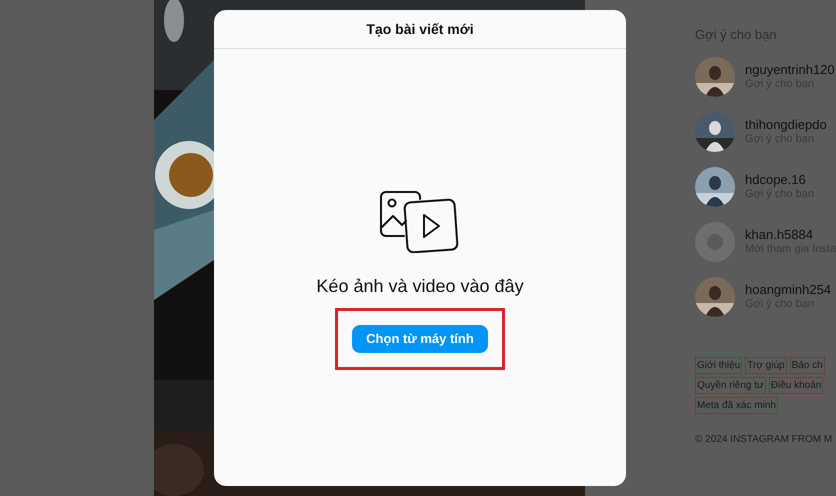 The height and width of the screenshot is (496, 836). What do you see at coordinates (796, 385) in the screenshot?
I see `footer-link: Điều khoản` at bounding box center [796, 385].